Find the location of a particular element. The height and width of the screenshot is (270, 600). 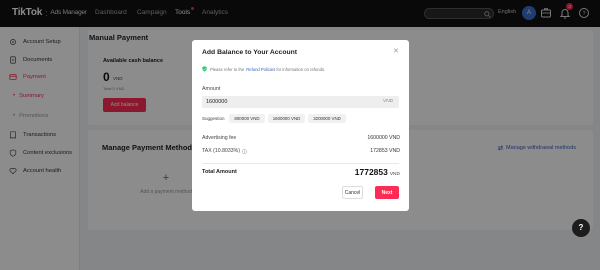

total-amount: 1772853 VND is located at coordinates (377, 172).